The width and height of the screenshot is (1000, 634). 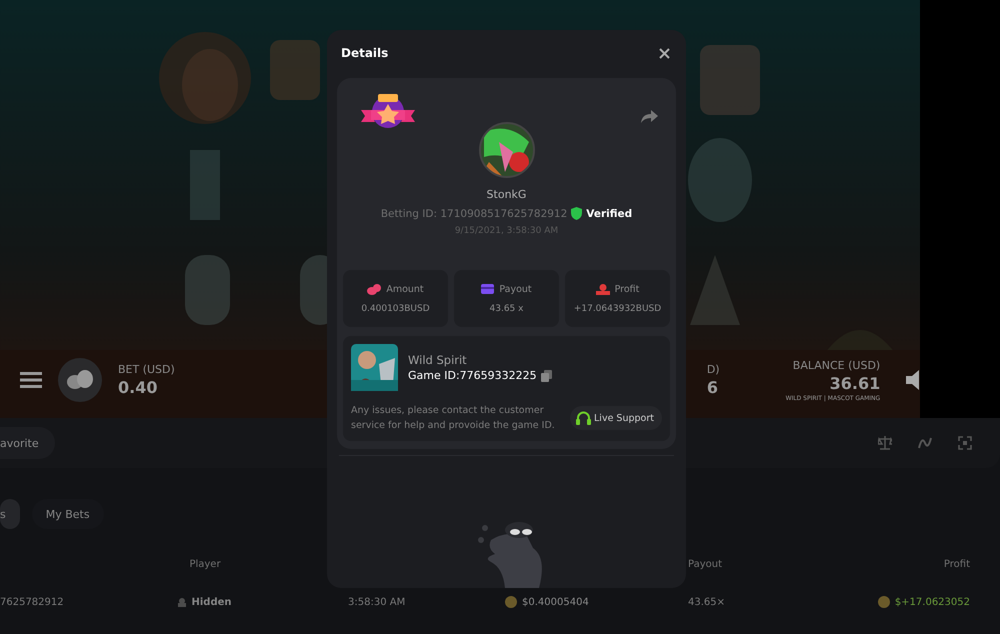 What do you see at coordinates (925, 443) in the screenshot?
I see `wave-icon` at bounding box center [925, 443].